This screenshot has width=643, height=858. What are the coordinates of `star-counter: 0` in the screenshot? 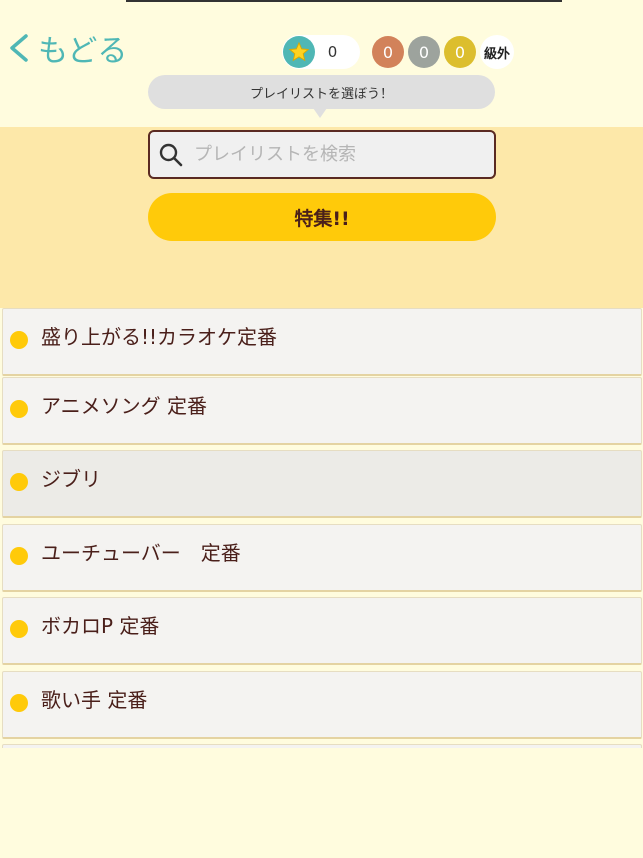 It's located at (321, 52).